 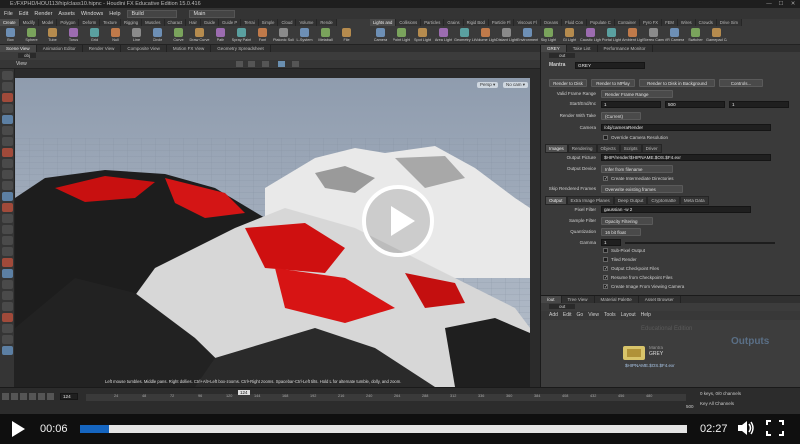 What do you see at coordinates (199, 36) in the screenshot?
I see `shelf-tool-button: Draw Curve` at bounding box center [199, 36].